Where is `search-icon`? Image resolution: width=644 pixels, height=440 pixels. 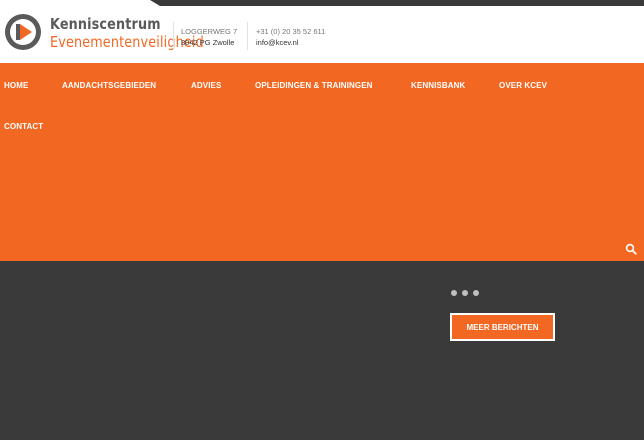 search-icon is located at coordinates (631, 249).